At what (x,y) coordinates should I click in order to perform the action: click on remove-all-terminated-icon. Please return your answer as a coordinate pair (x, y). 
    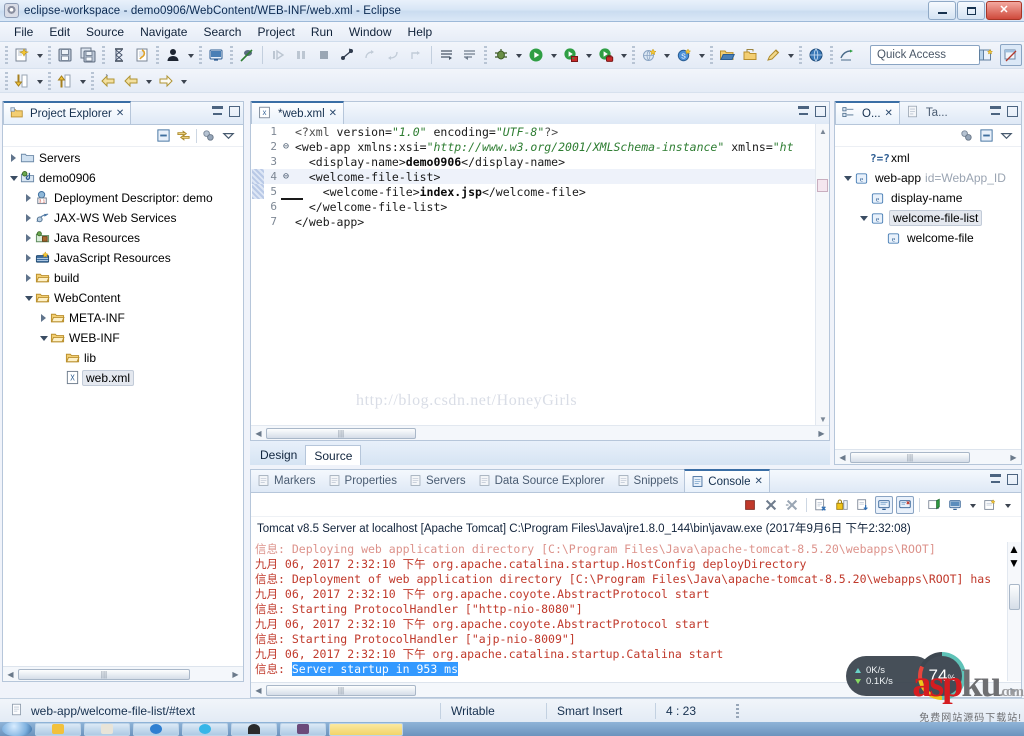
    Looking at the image, I should click on (792, 505).